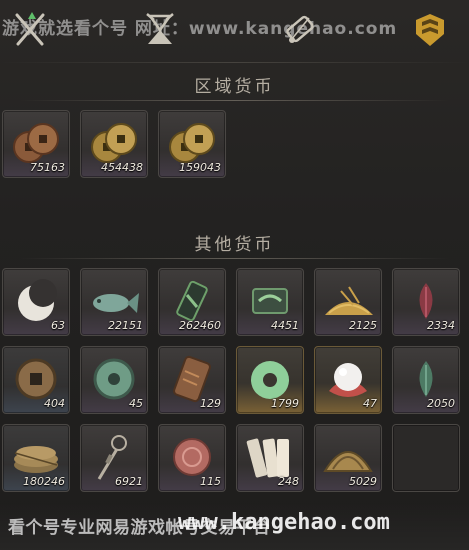 This screenshot has height=550, width=469. What do you see at coordinates (234, 62) in the screenshot?
I see `top-divider` at bounding box center [234, 62].